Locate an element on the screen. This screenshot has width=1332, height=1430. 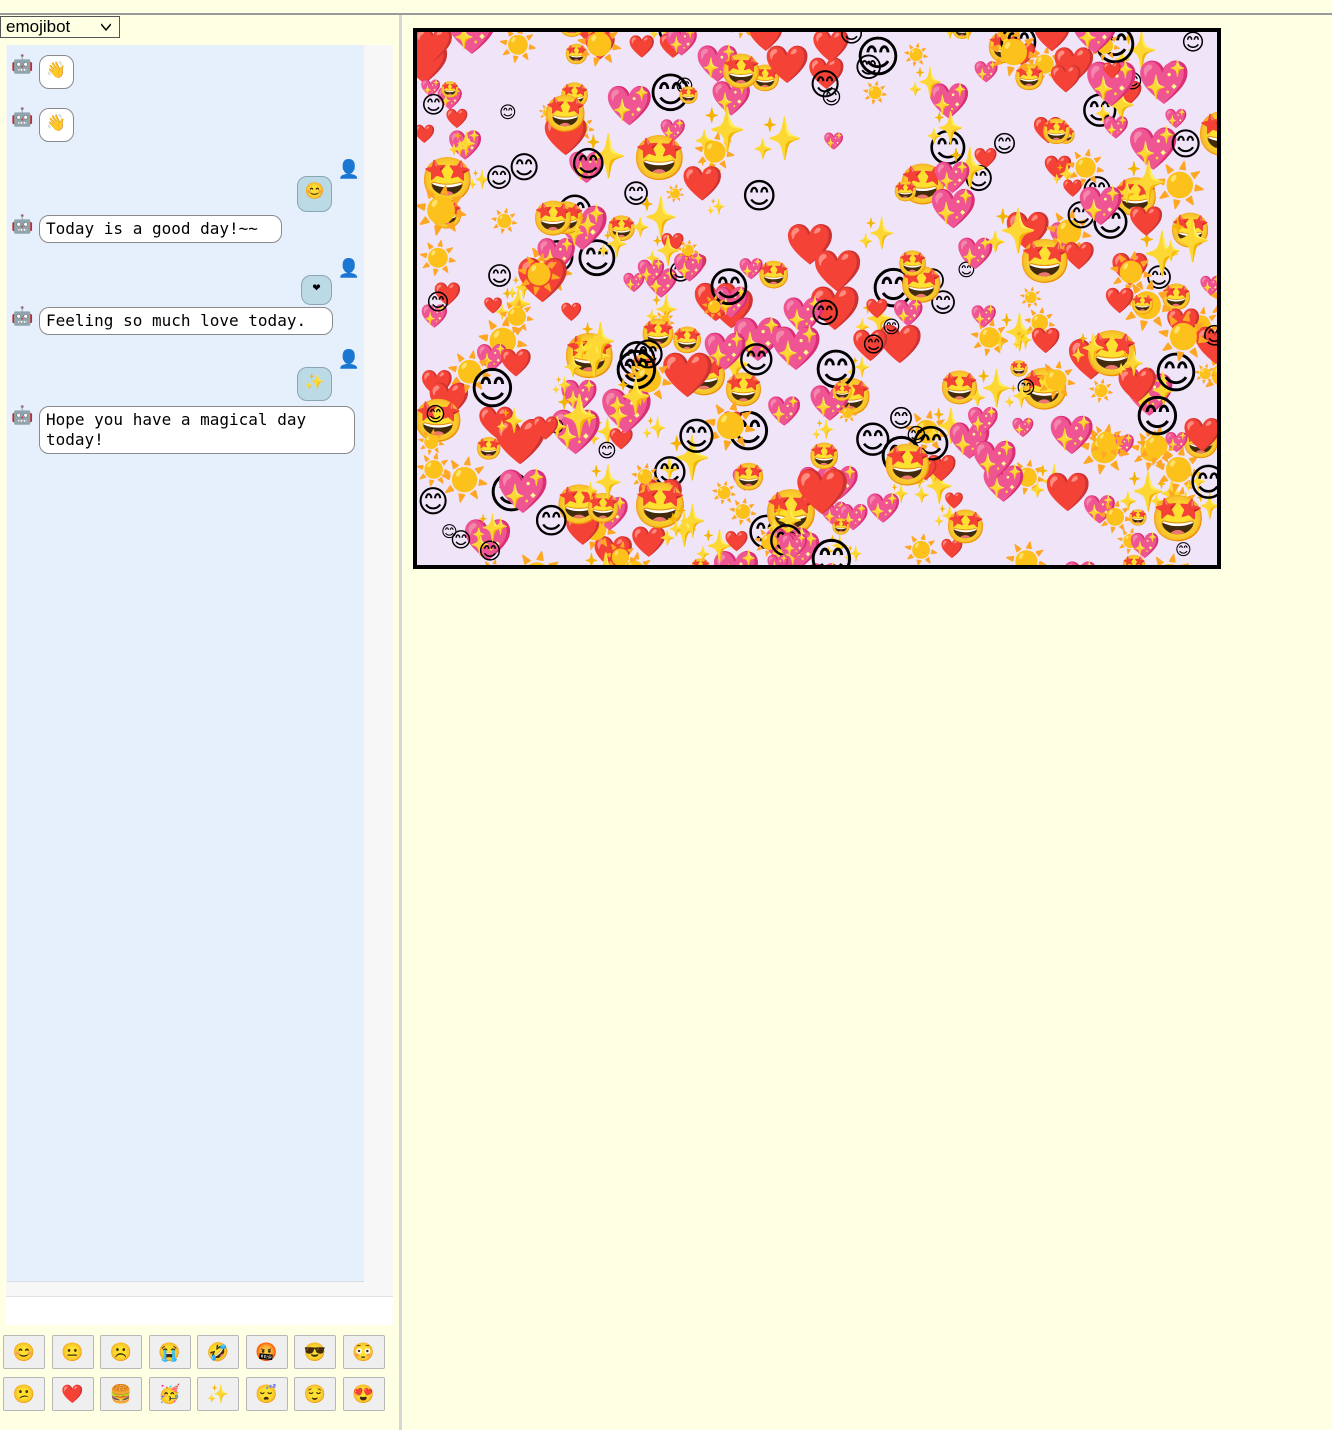
emoji-button-neutral: 😐 is located at coordinates (72, 1352).